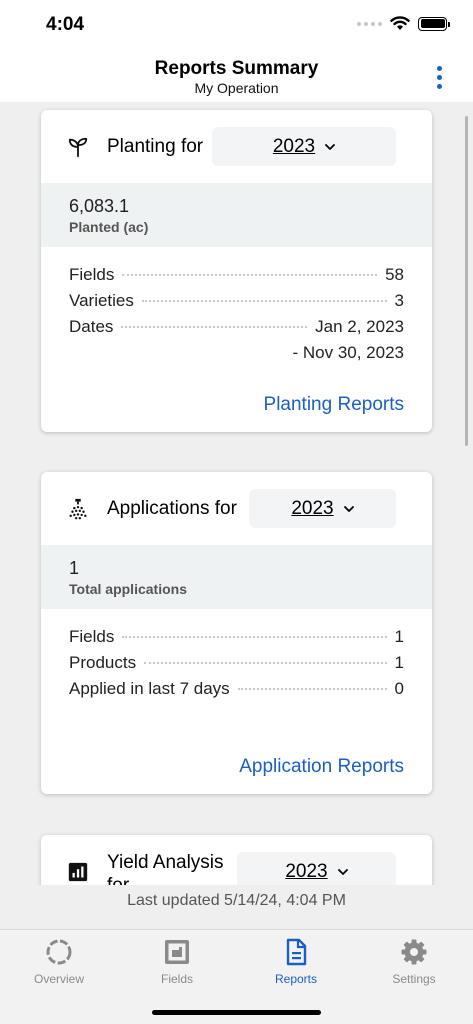  Describe the element at coordinates (414, 952) in the screenshot. I see `gear-icon` at that location.